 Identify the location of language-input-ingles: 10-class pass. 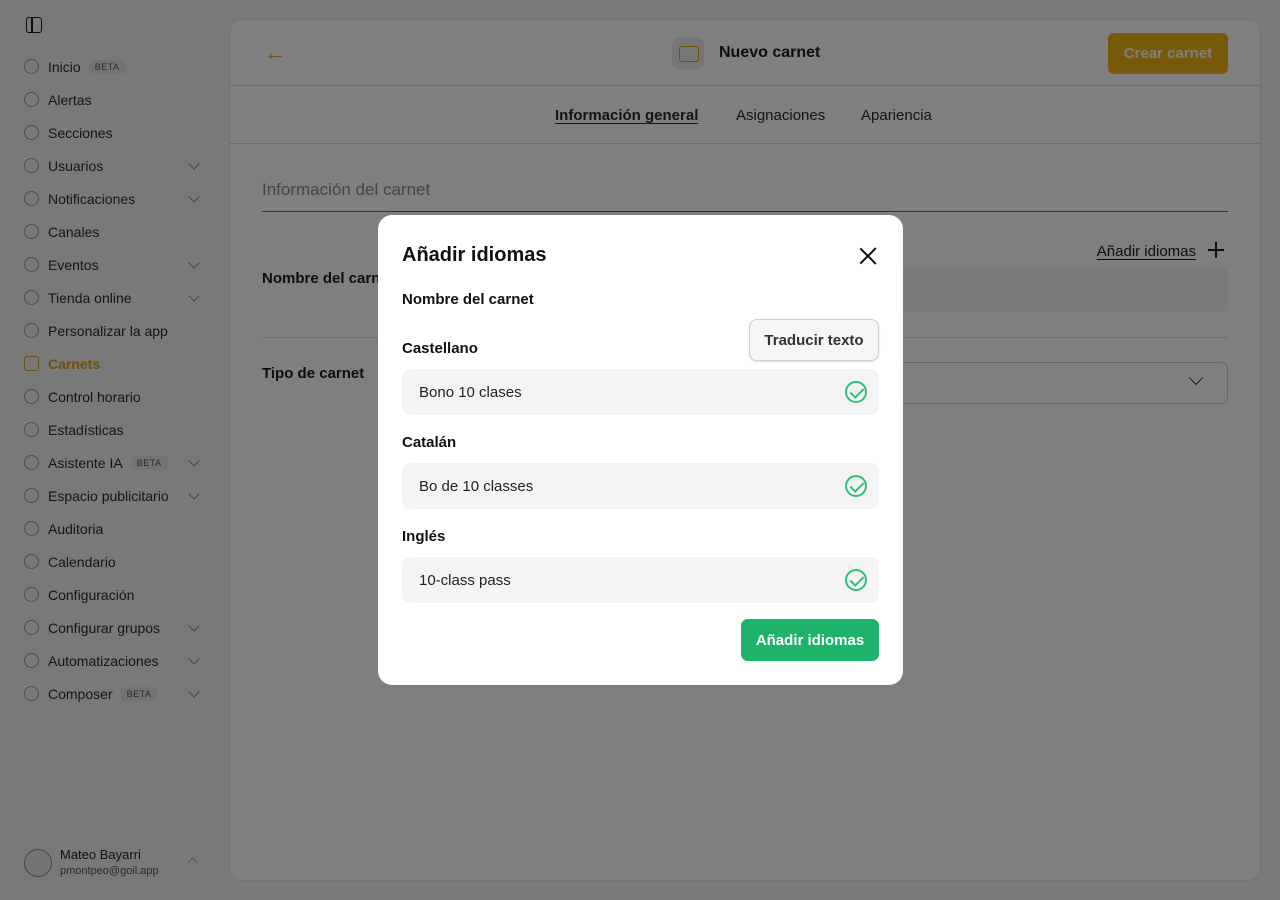
(640, 580).